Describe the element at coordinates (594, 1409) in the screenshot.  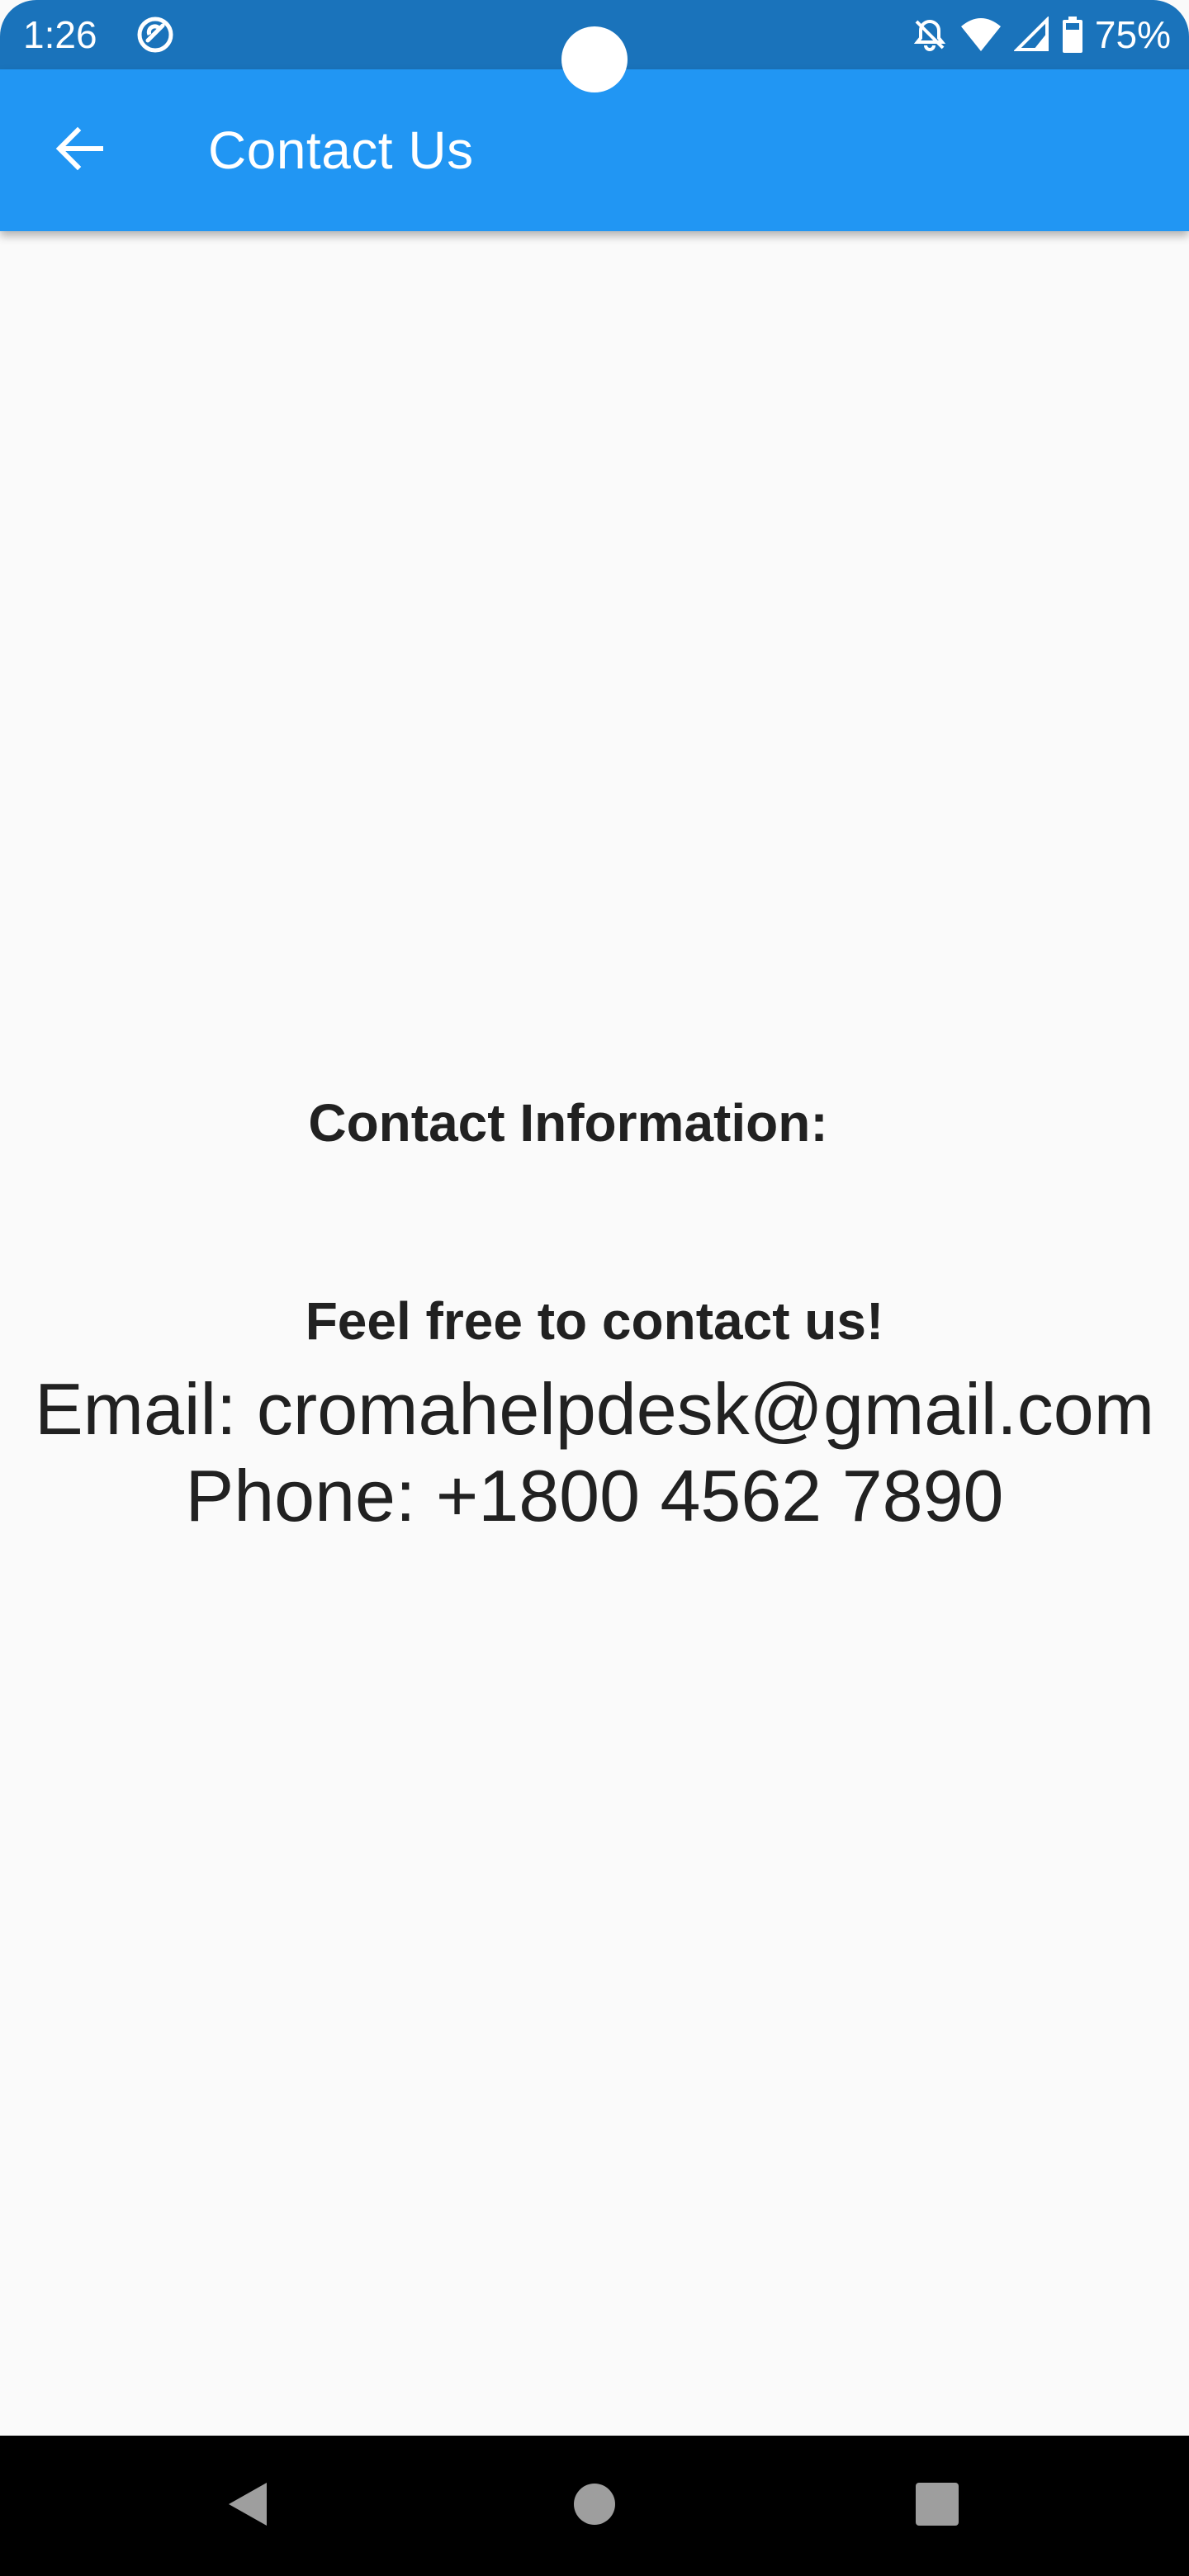
I see `email-text: Email: cromahelpdesk@gmail.com` at that location.